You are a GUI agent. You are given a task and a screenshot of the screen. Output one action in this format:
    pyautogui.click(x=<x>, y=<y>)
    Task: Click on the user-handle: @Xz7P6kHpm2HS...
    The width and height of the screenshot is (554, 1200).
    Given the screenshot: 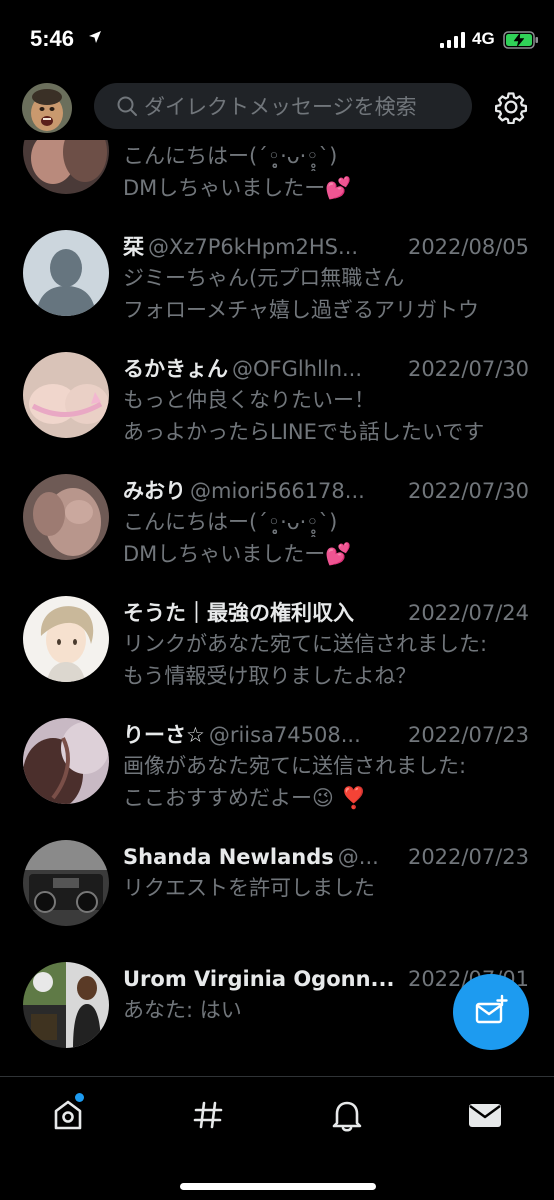 What is the action you would take?
    pyautogui.click(x=253, y=247)
    